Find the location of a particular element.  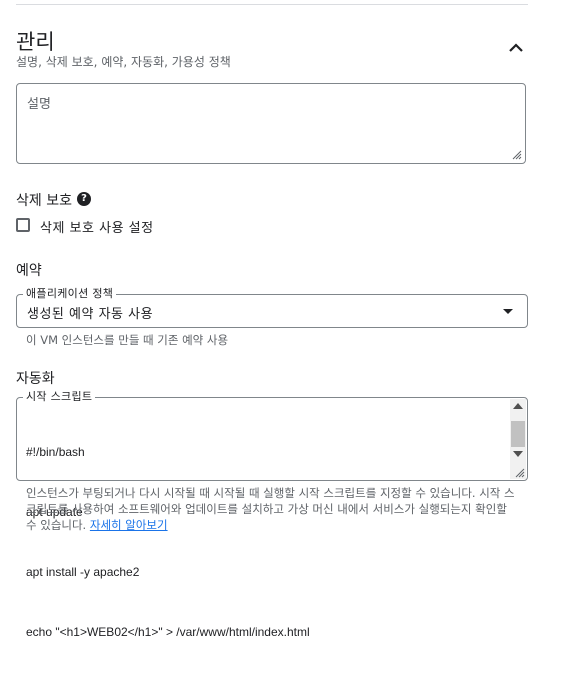

application-policy-label: 애플리케이션 정책 is located at coordinates (70, 294).